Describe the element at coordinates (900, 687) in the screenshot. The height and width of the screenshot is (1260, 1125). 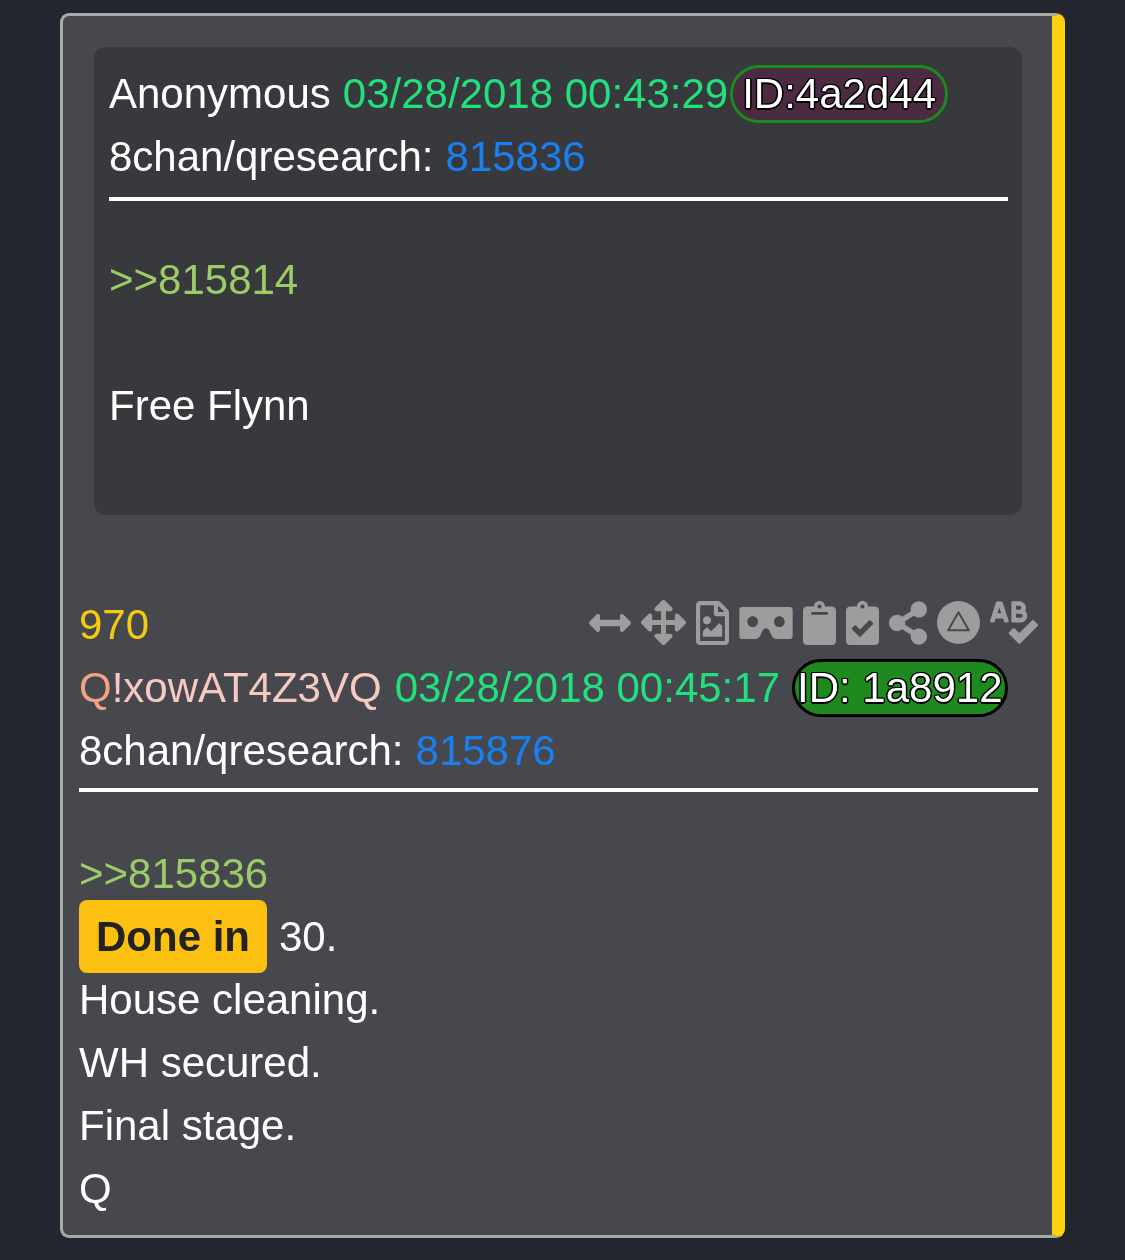
I see `poster-id-badge: ID: 1a8912` at that location.